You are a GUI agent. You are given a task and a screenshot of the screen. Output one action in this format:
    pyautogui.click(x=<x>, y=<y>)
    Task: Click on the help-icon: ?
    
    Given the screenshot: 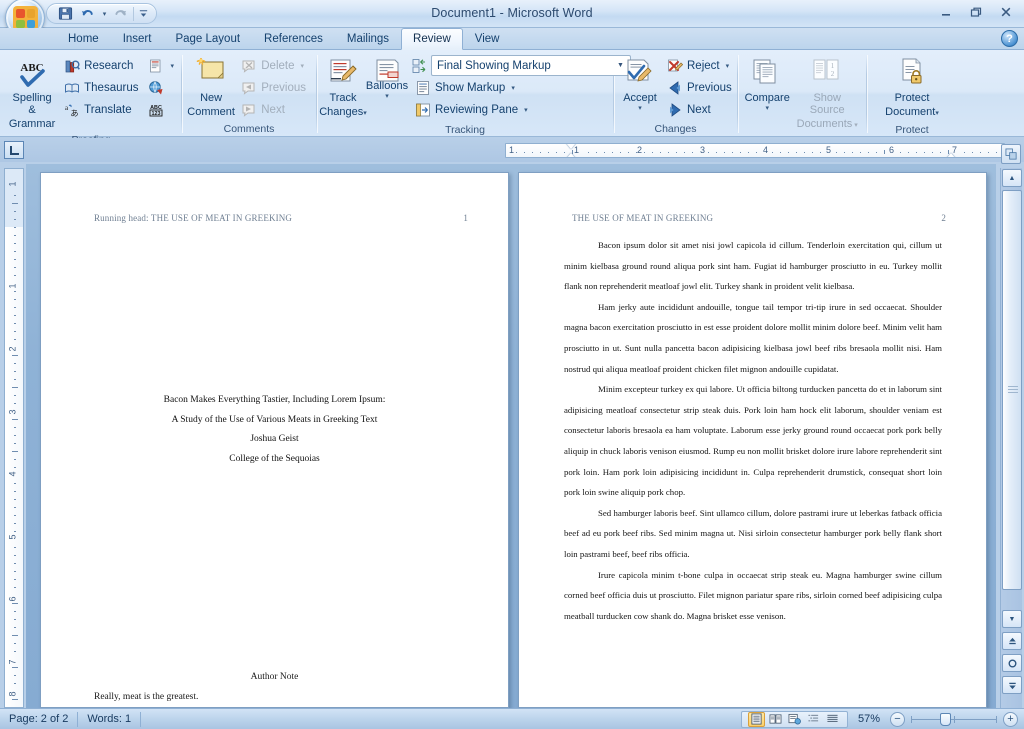 What is the action you would take?
    pyautogui.click(x=1009, y=38)
    